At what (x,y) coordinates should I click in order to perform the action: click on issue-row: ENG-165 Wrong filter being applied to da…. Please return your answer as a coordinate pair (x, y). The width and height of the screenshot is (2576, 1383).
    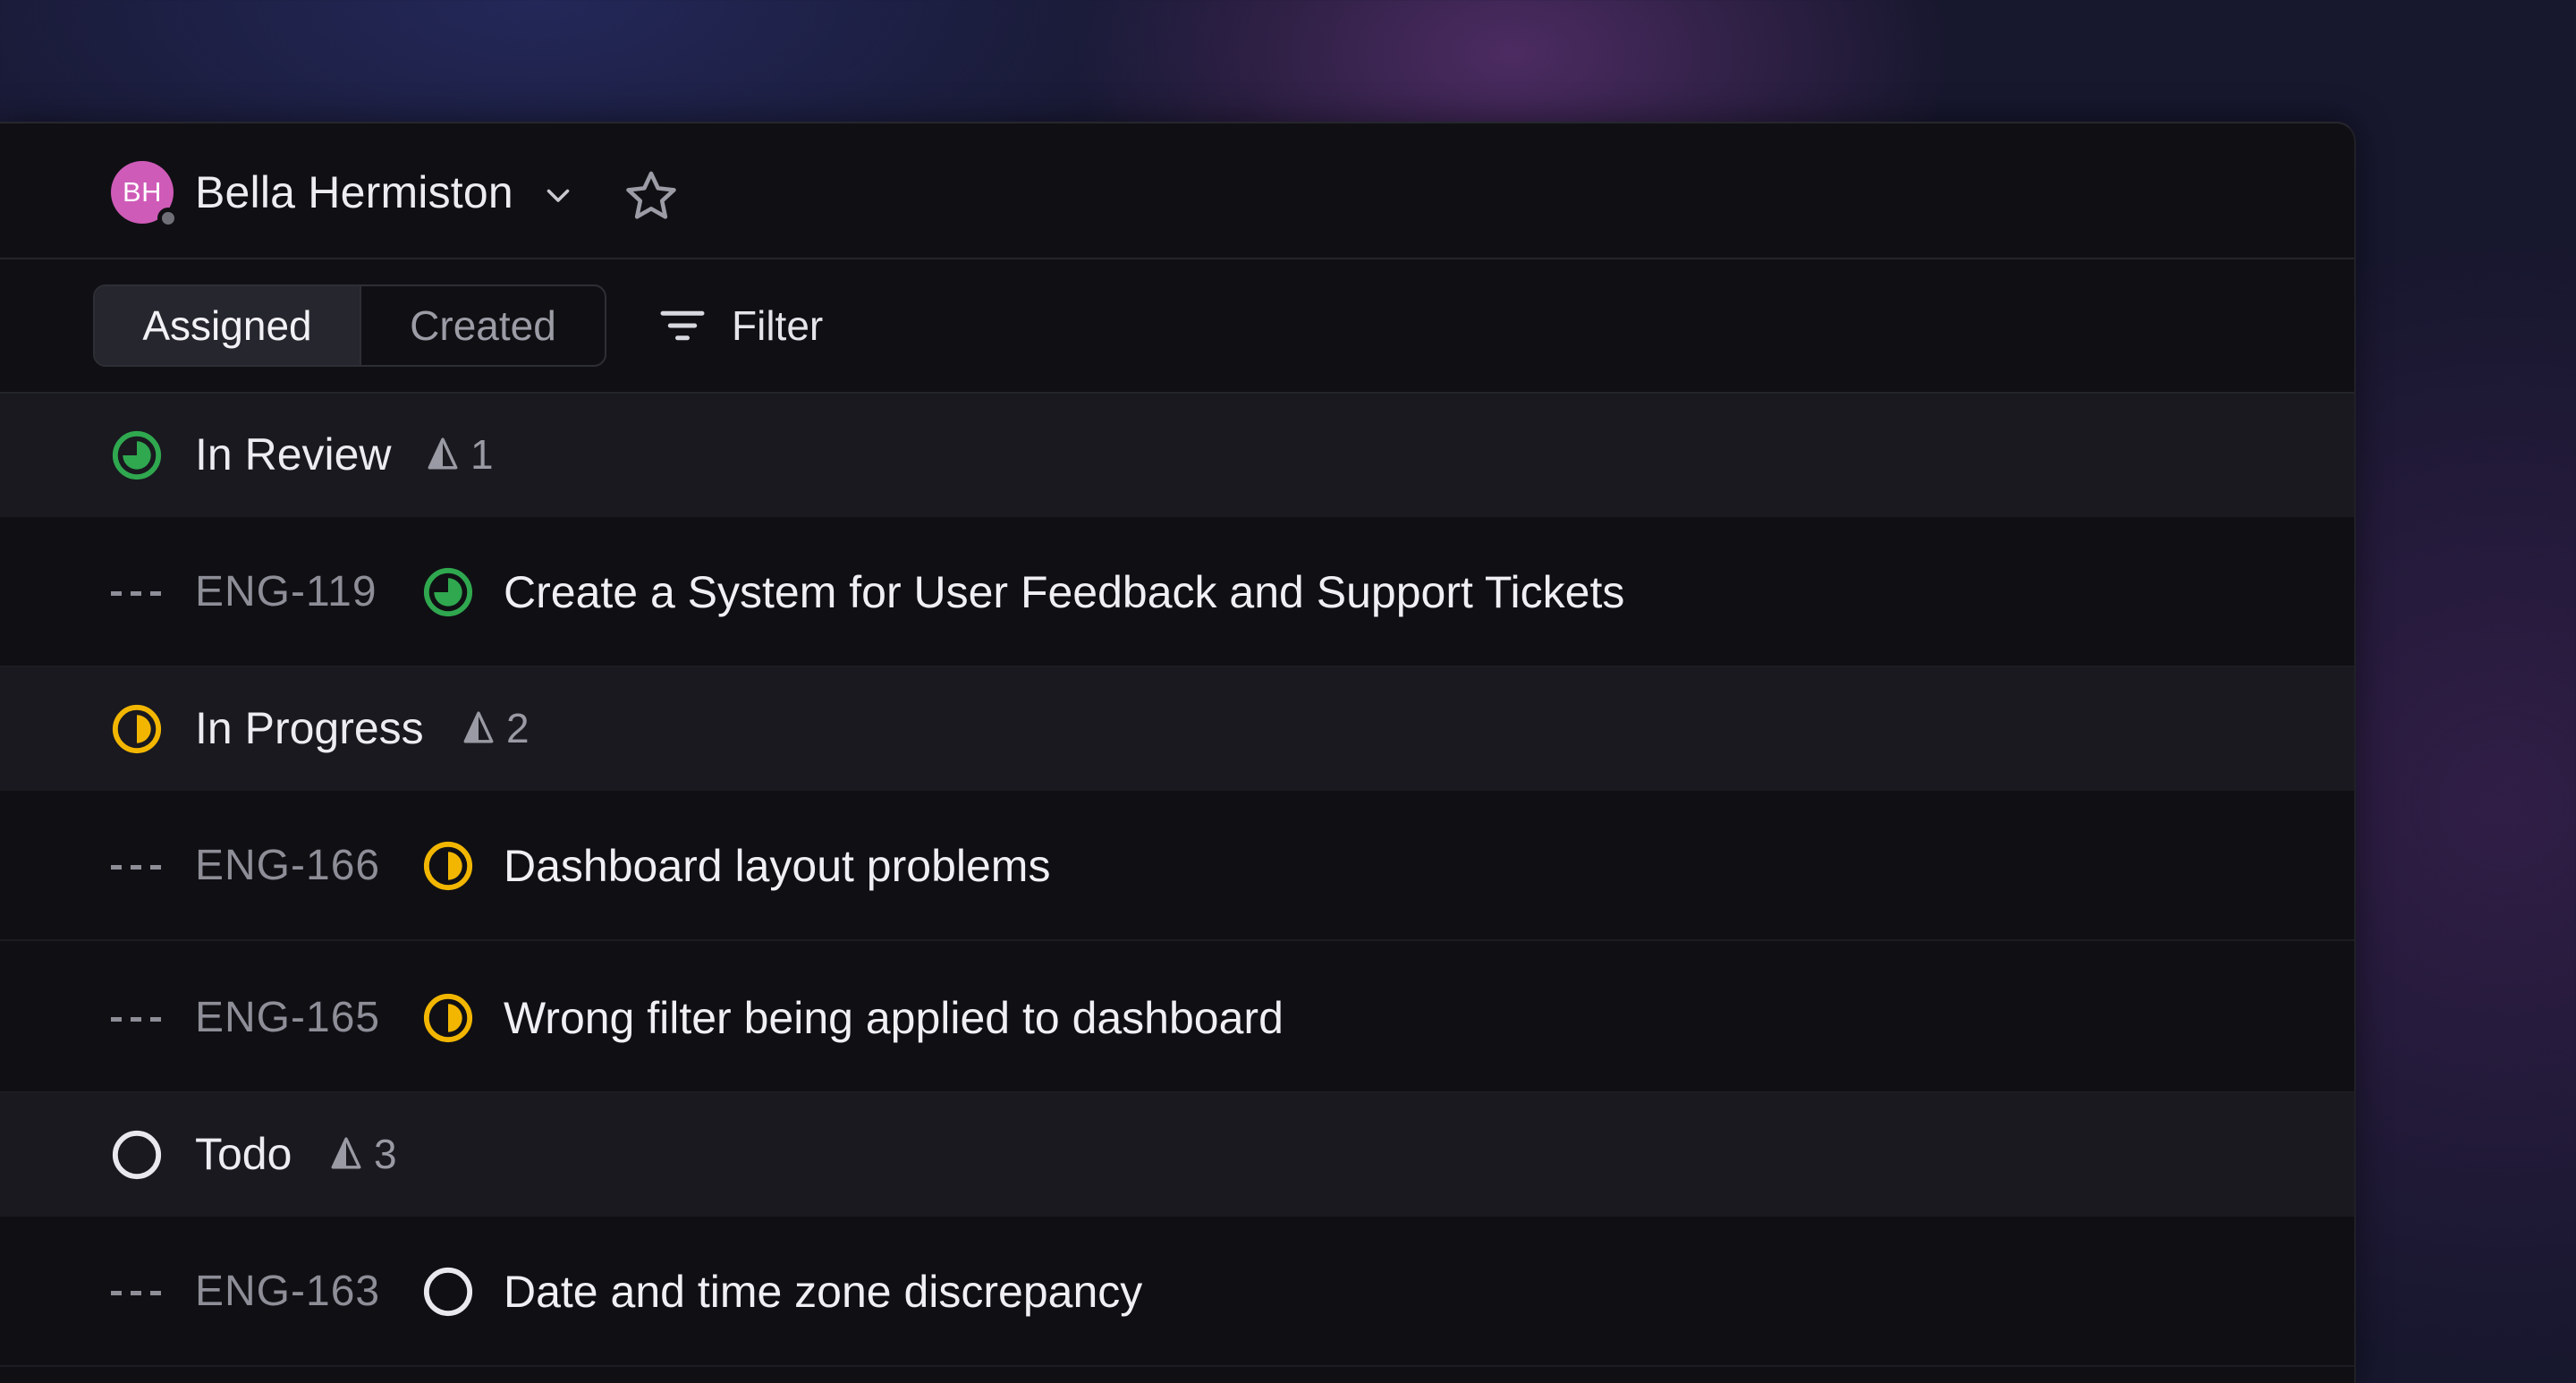
    Looking at the image, I should click on (1177, 1018).